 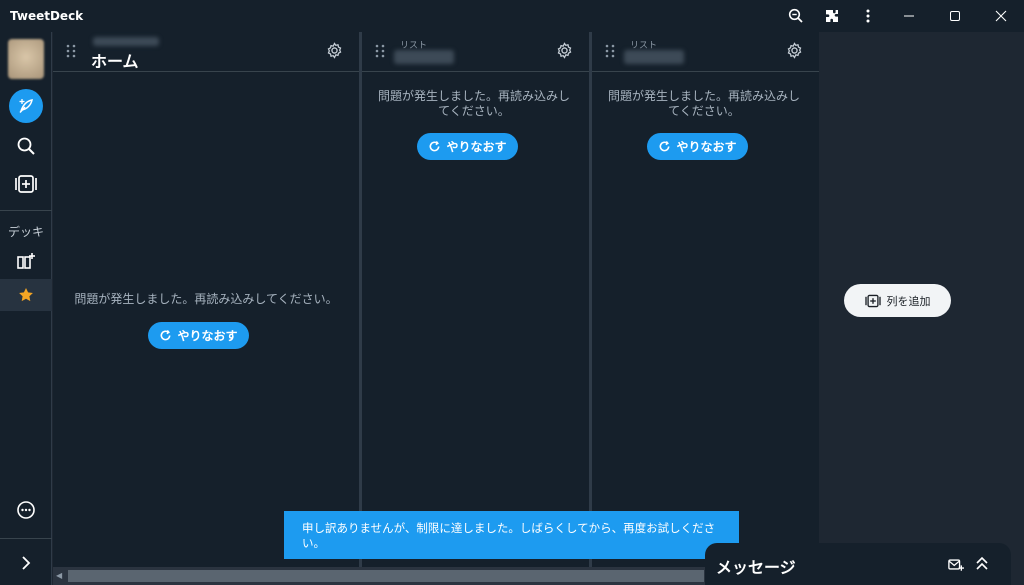 I want to click on left-nav: デッキ, so click(x=26, y=308).